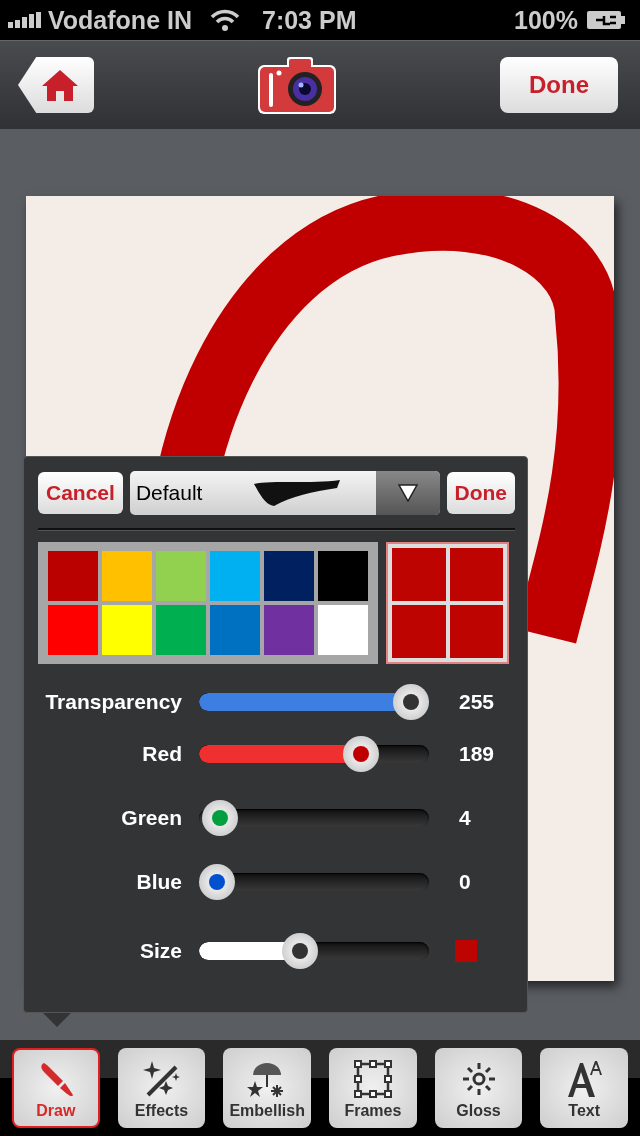 This screenshot has width=640, height=1136. I want to click on tool-tab: Frames, so click(373, 1088).